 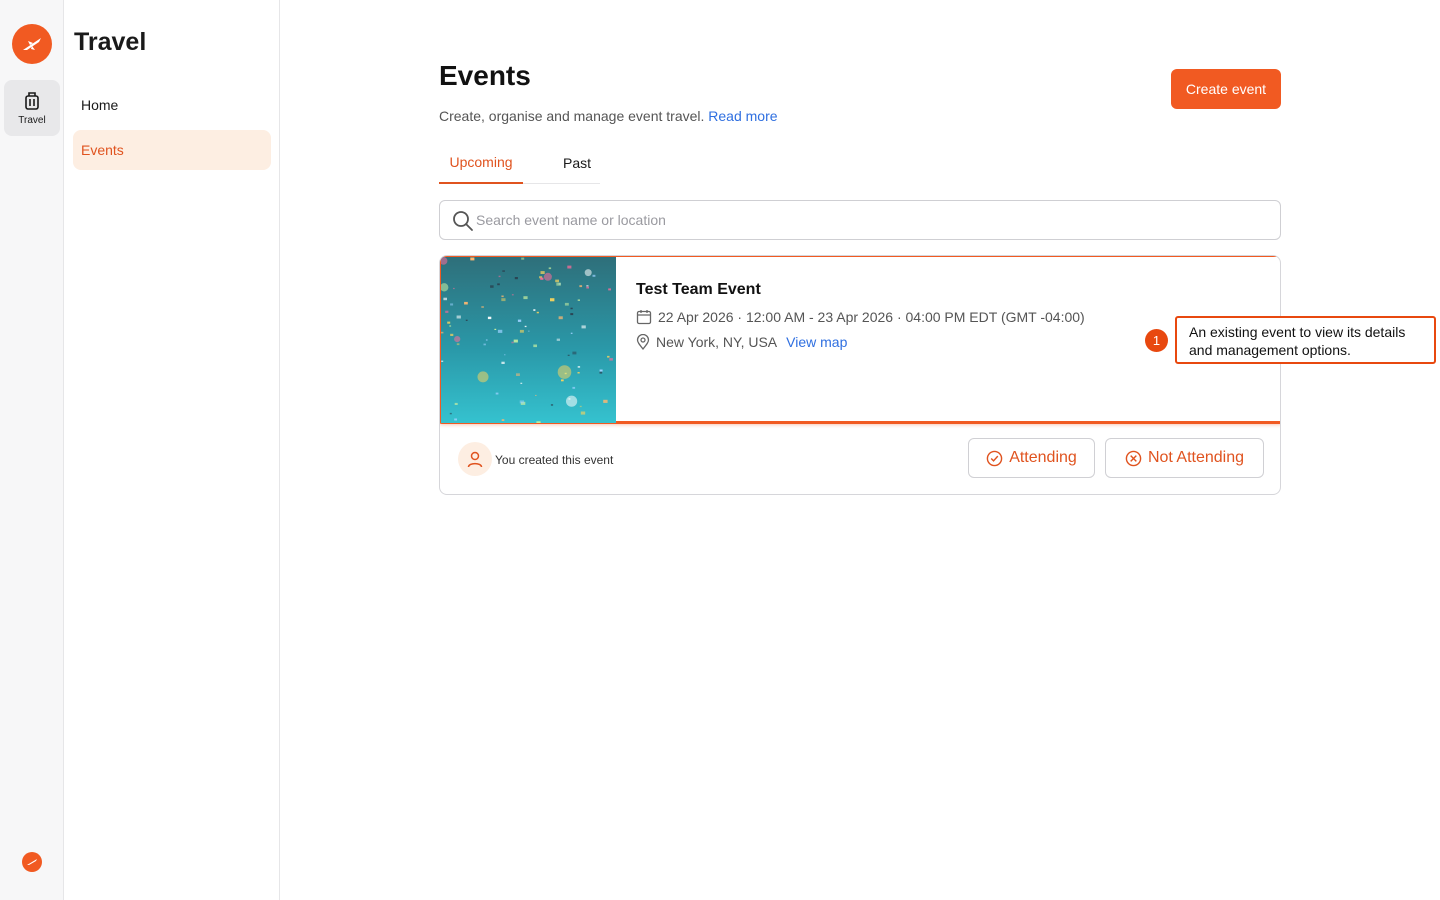 I want to click on calendar-icon, so click(x=644, y=317).